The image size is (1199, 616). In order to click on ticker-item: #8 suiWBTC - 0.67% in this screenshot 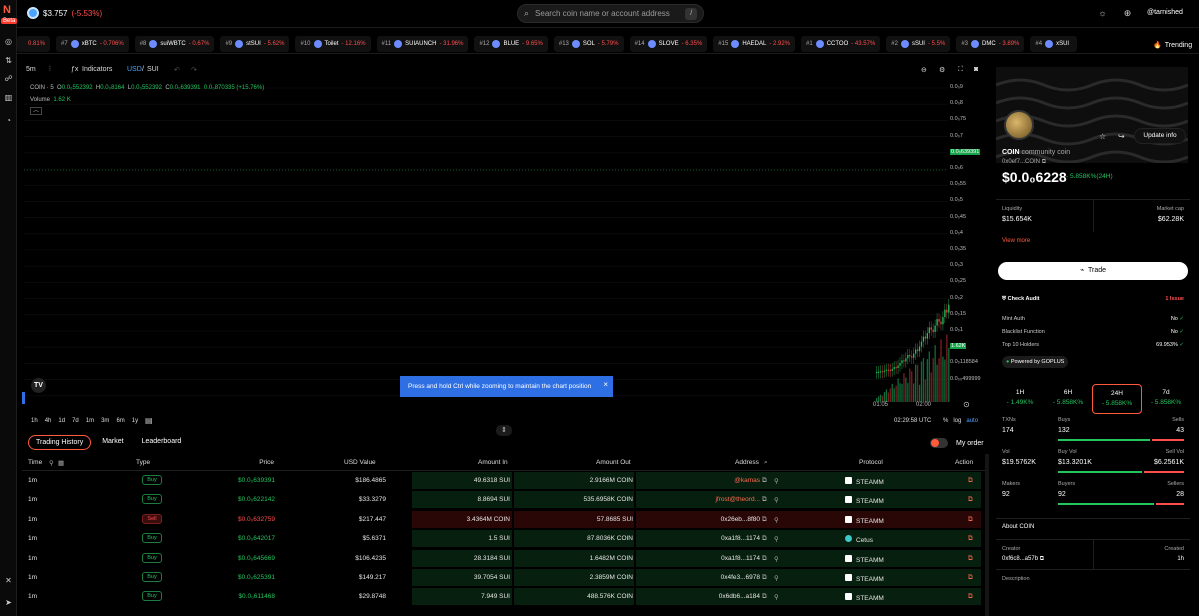, I will do `click(174, 44)`.